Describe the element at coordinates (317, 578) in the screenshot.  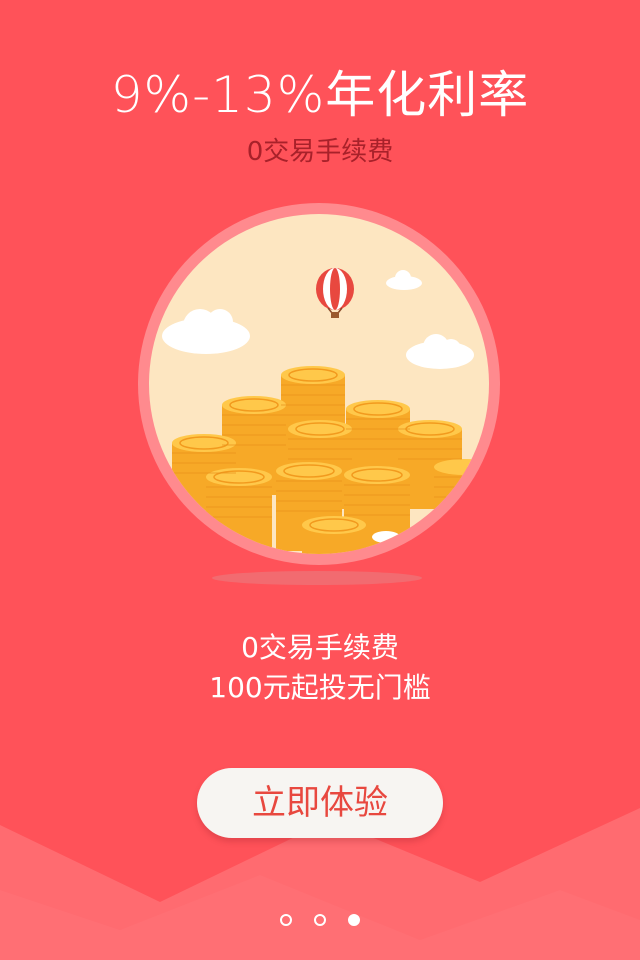
I see `illustration-shadow` at that location.